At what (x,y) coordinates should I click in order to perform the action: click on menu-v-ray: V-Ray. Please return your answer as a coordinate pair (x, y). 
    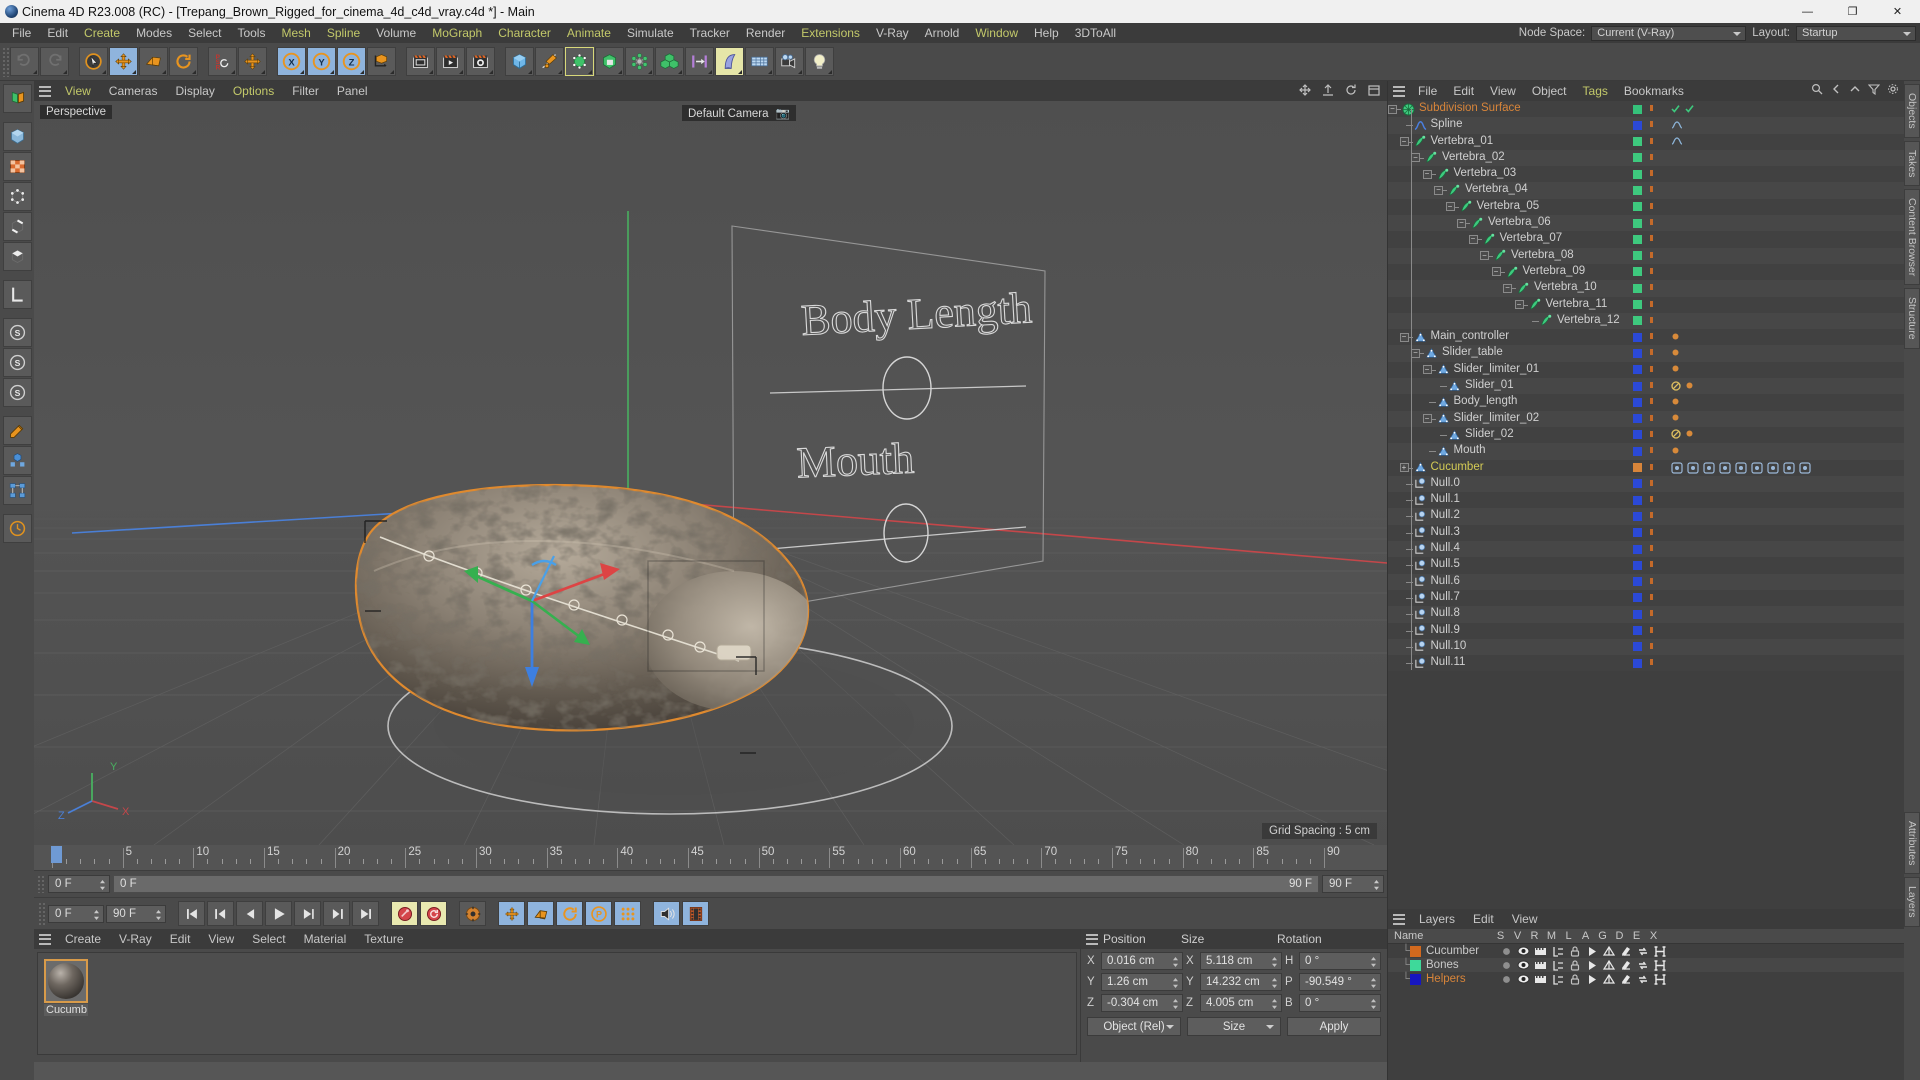
    Looking at the image, I should click on (892, 33).